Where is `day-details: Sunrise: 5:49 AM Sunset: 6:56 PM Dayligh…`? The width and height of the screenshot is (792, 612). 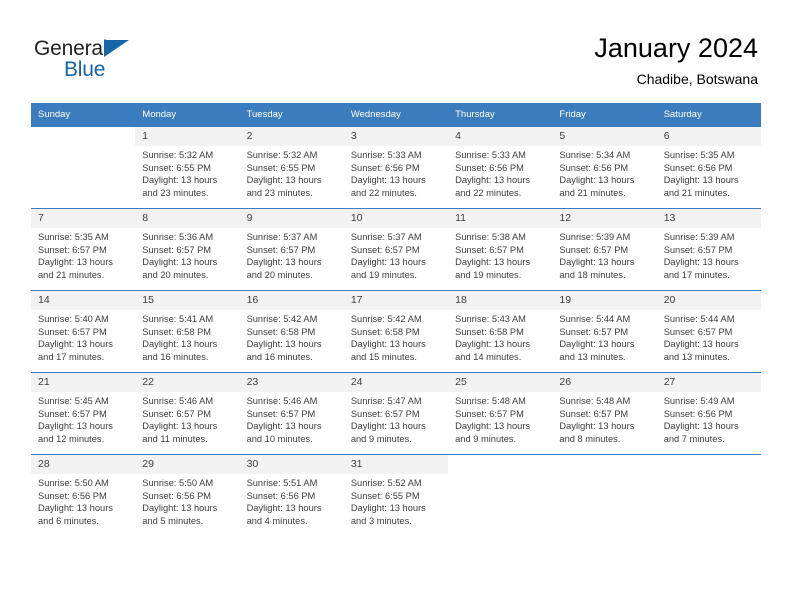
day-details: Sunrise: 5:49 AM Sunset: 6:56 PM Dayligh… is located at coordinates (709, 423).